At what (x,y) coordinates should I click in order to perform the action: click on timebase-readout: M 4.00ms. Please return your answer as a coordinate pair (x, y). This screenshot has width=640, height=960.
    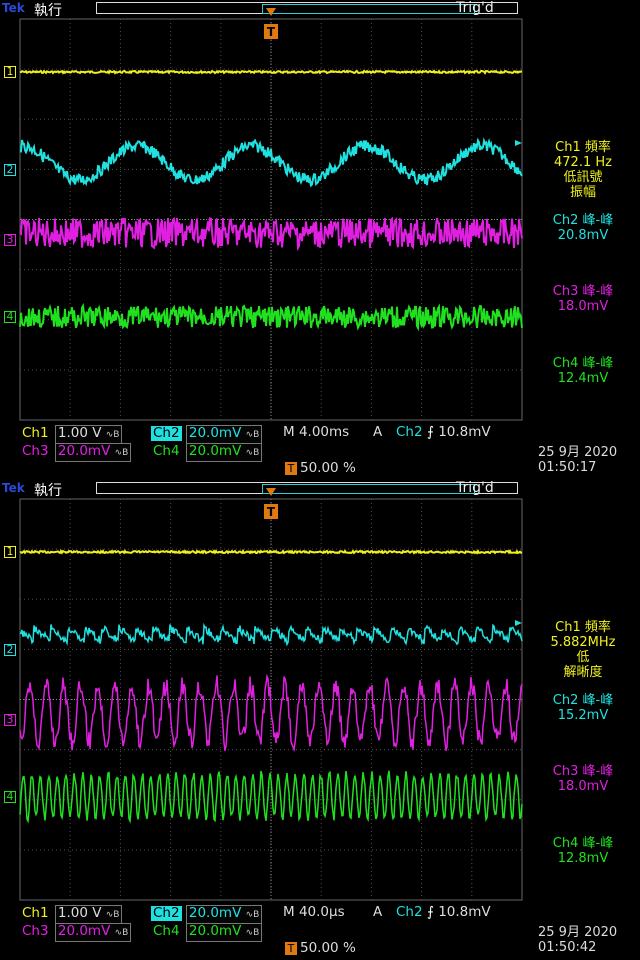
    Looking at the image, I should click on (316, 432).